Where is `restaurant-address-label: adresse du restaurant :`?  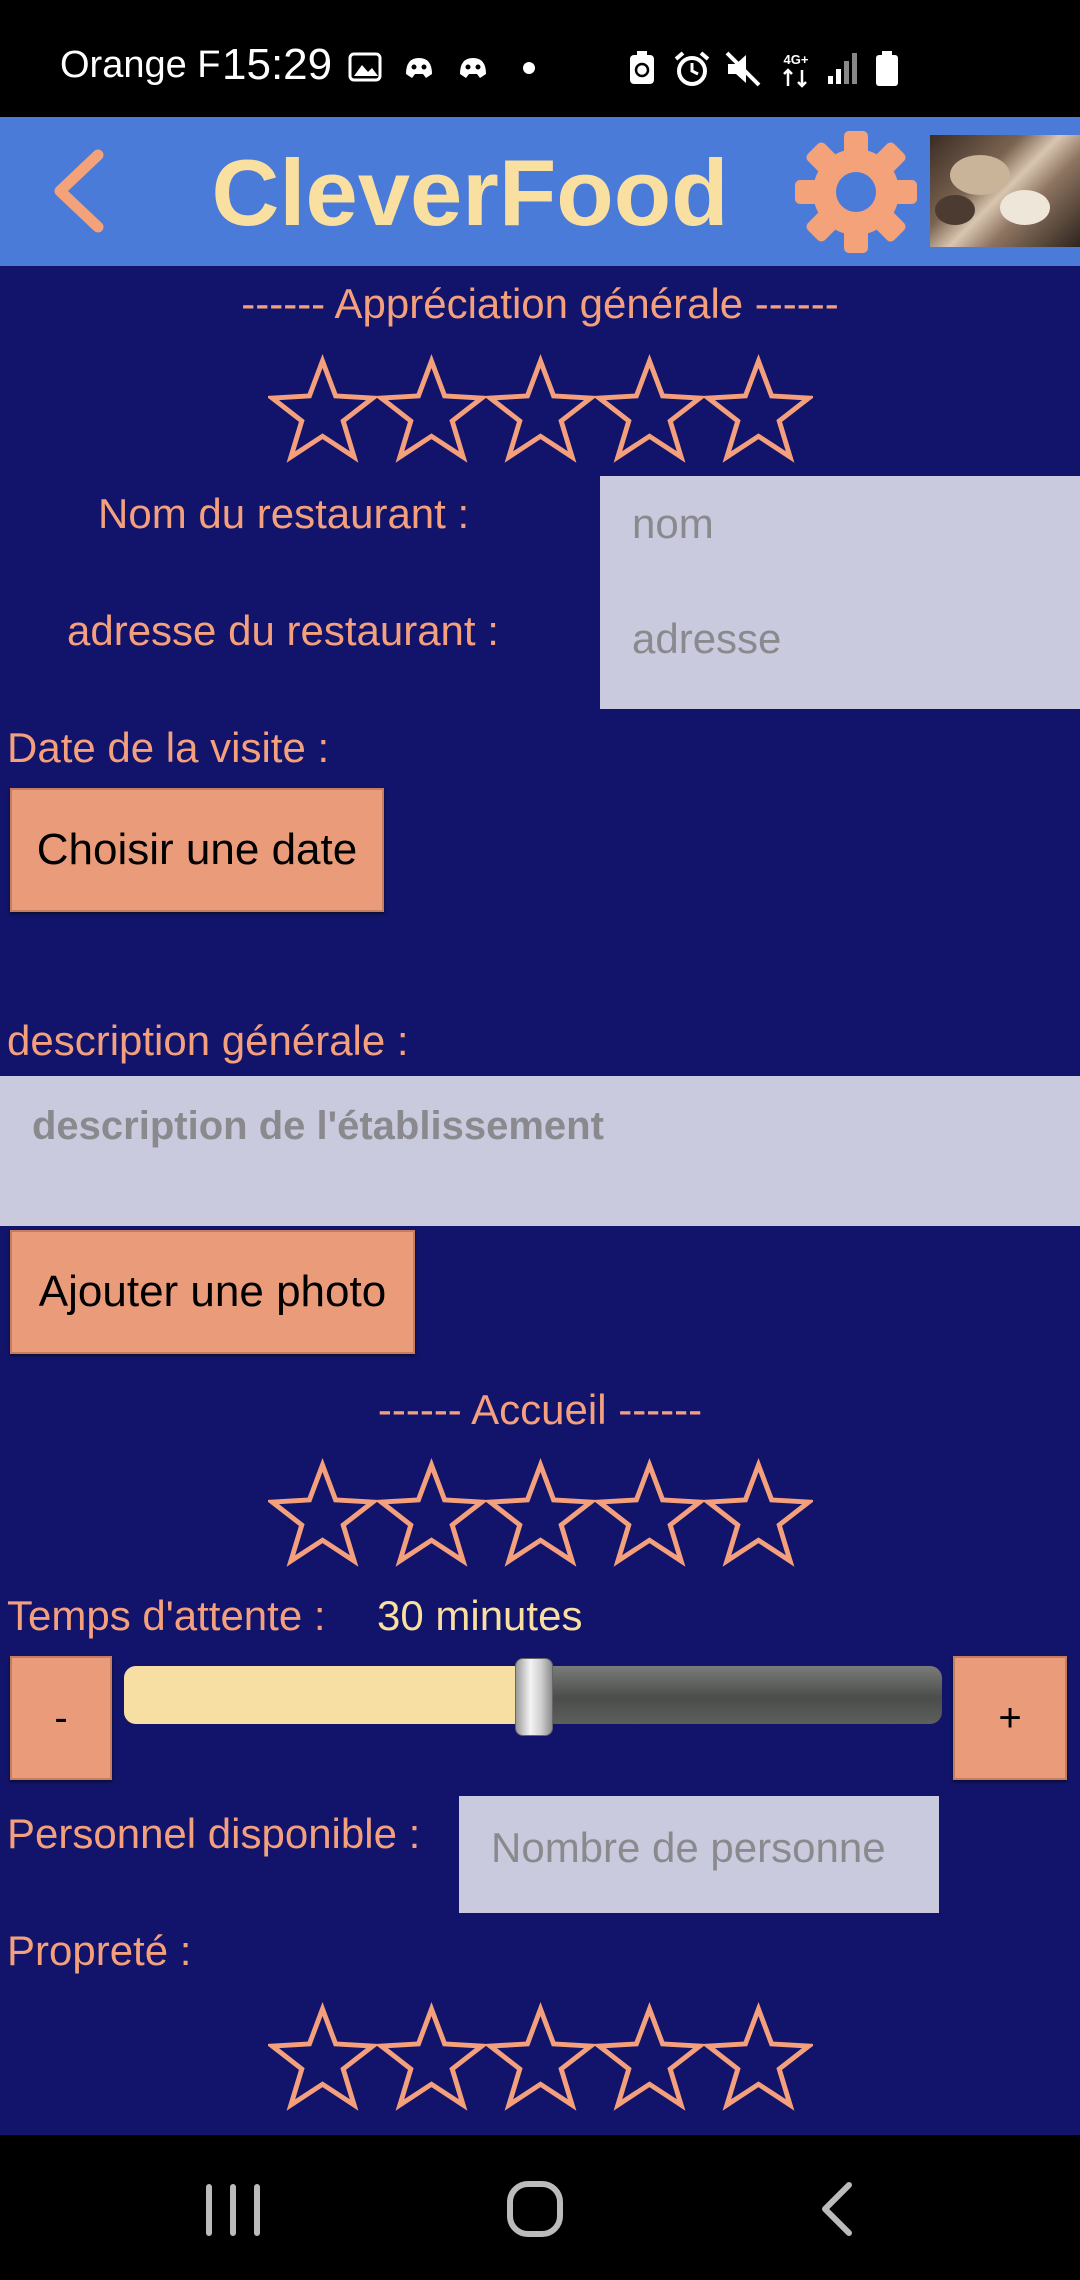 restaurant-address-label: adresse du restaurant : is located at coordinates (283, 630).